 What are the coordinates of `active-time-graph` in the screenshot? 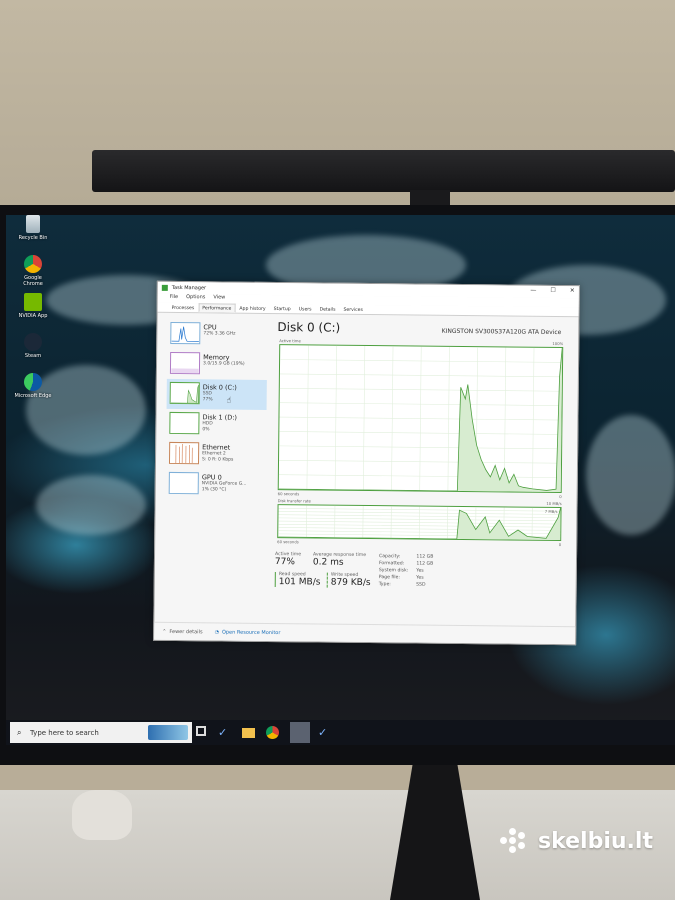 It's located at (420, 419).